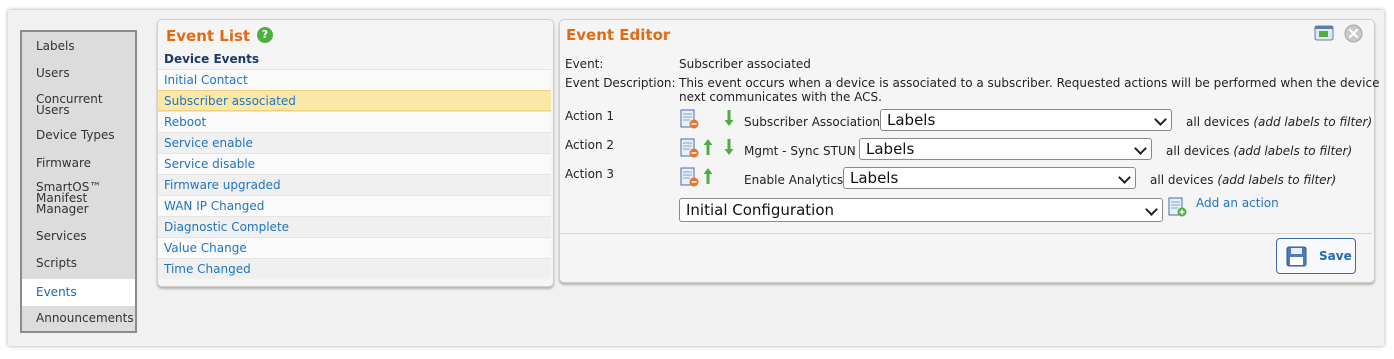  What do you see at coordinates (354, 184) in the screenshot?
I see `event-item-firmware-upgraded: Firmware upgraded` at bounding box center [354, 184].